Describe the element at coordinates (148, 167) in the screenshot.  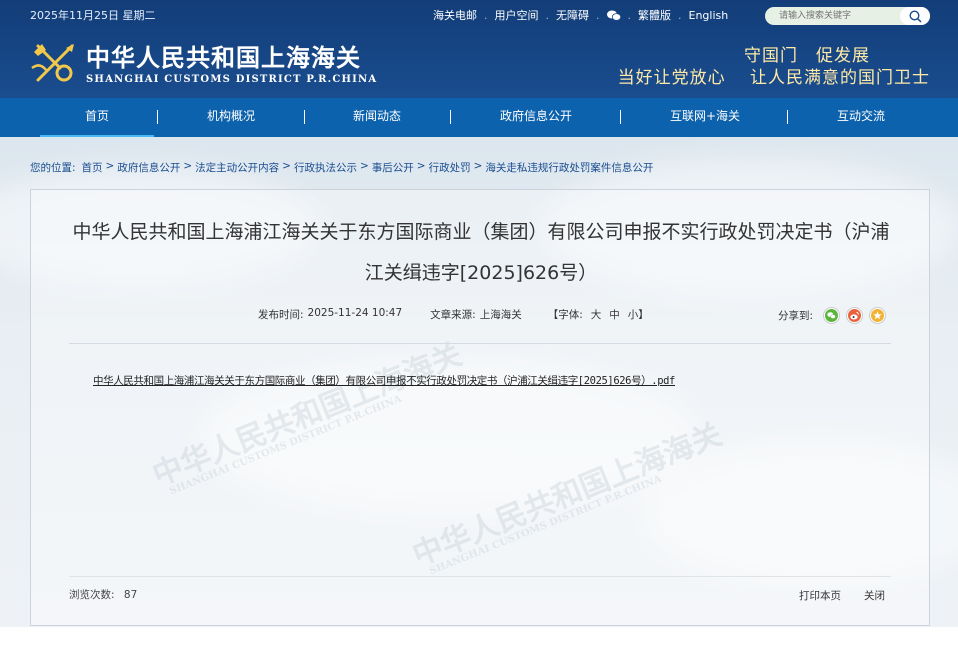
I see `breadcrumb-item-gov-info: 政府信息公开` at that location.